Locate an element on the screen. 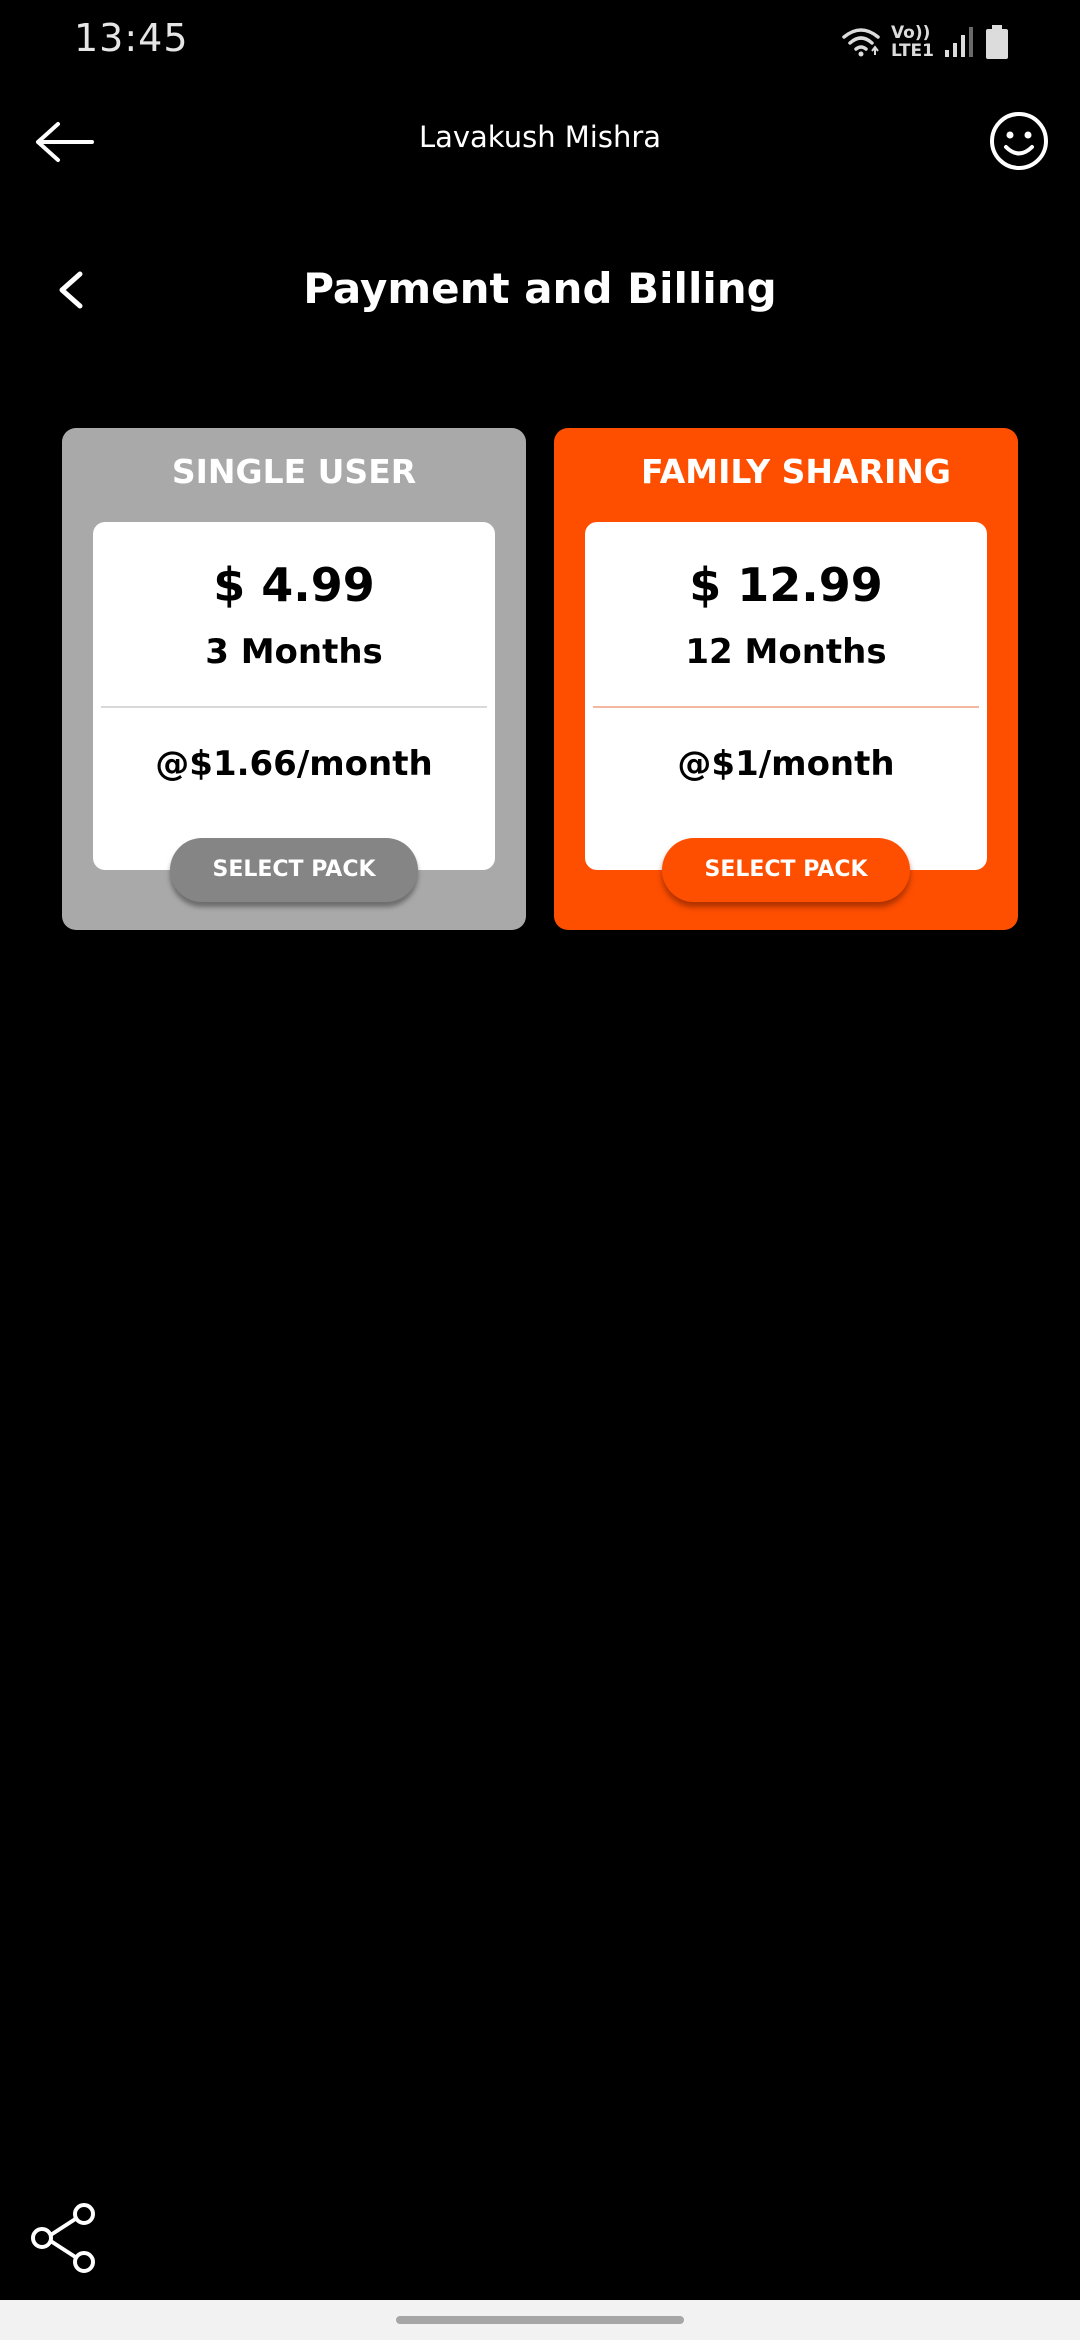  navigation-bar is located at coordinates (540, 2320).